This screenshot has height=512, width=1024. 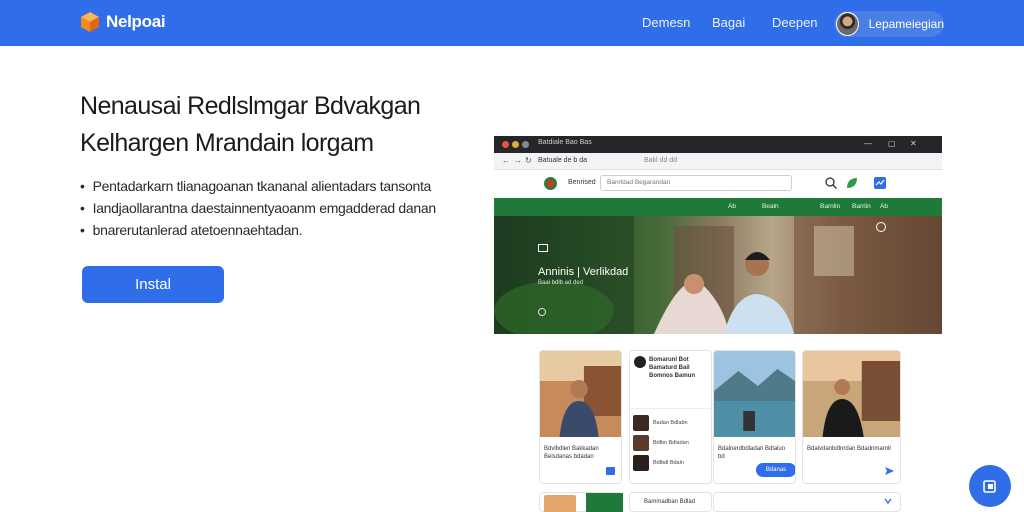 What do you see at coordinates (550, 183) in the screenshot?
I see `site-logo-icon` at bounding box center [550, 183].